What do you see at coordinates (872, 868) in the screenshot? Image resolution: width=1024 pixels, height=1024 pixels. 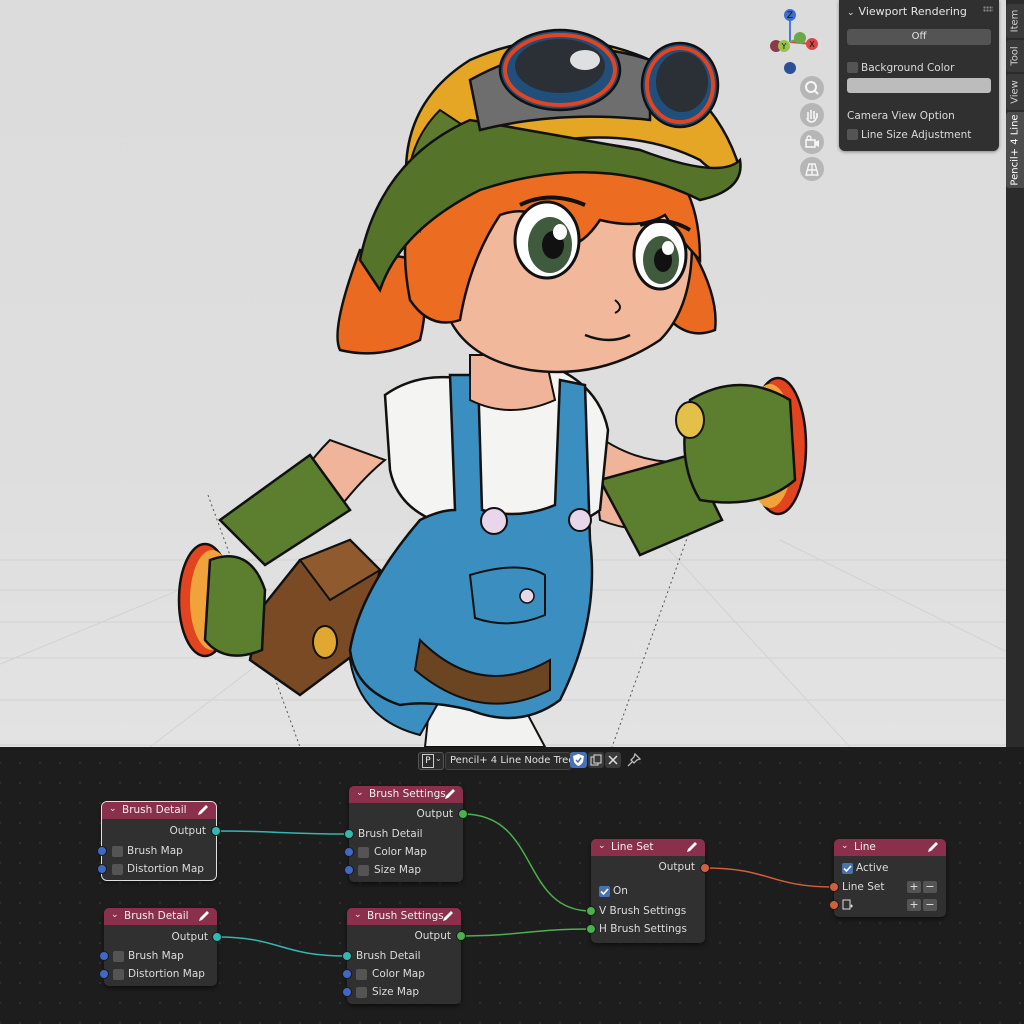 I see `active-label: Active` at bounding box center [872, 868].